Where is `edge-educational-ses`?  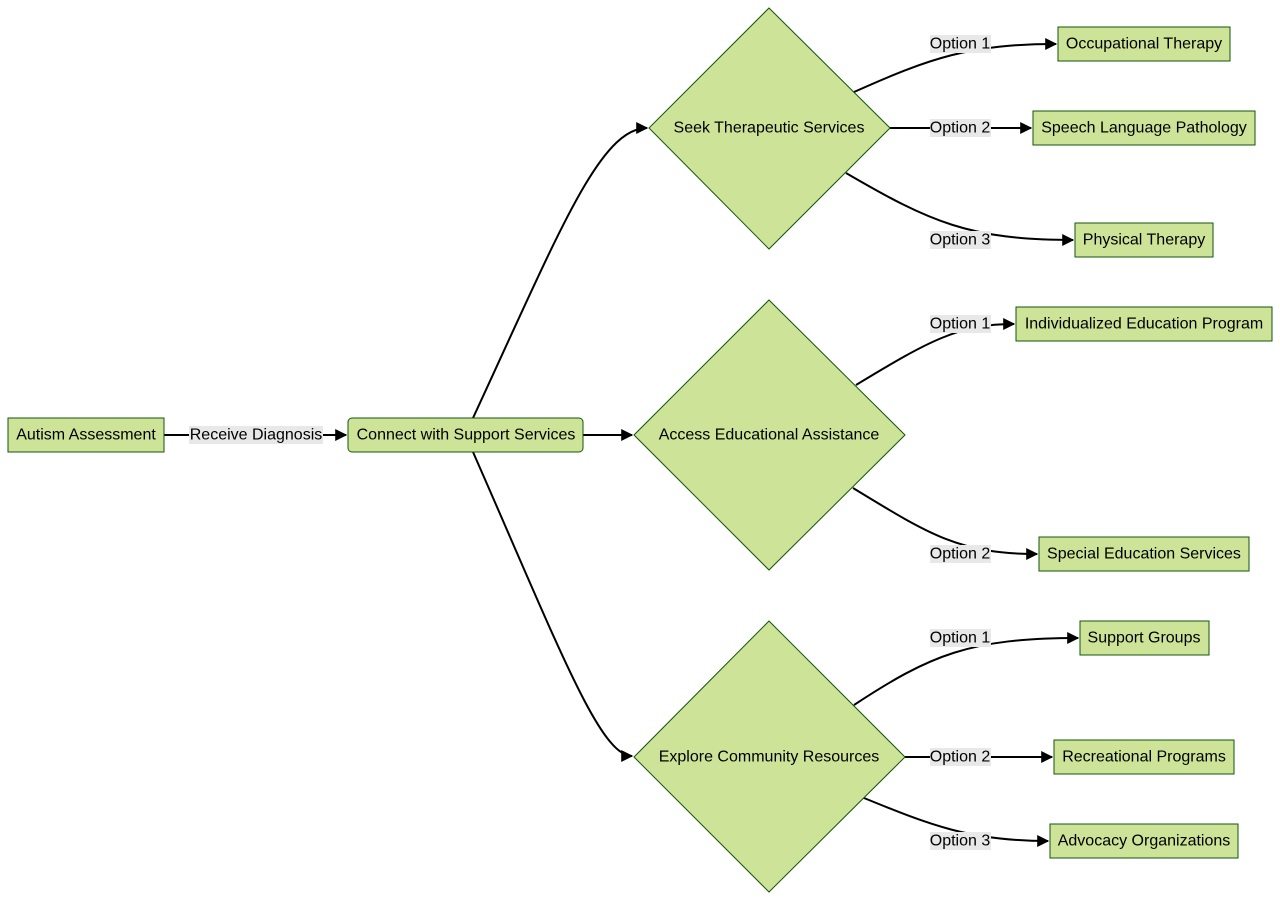
edge-educational-ses is located at coordinates (945, 523).